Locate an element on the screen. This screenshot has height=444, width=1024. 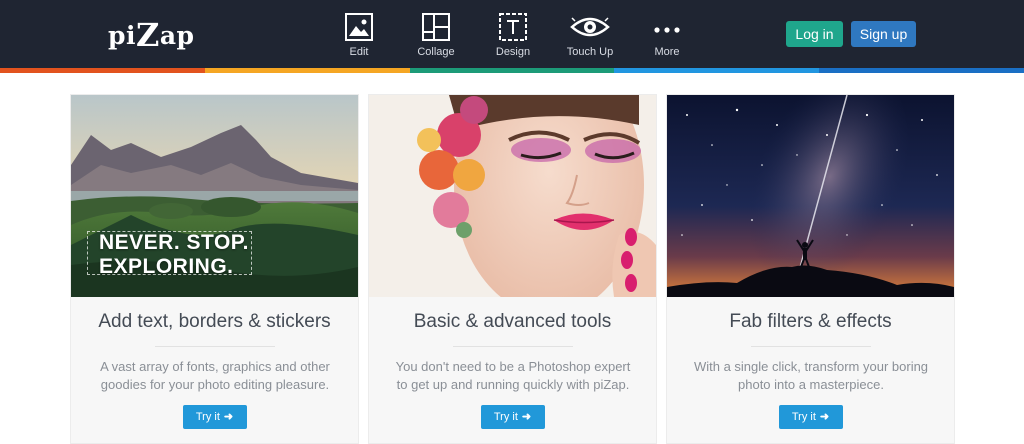
color-stripe is located at coordinates (512, 70).